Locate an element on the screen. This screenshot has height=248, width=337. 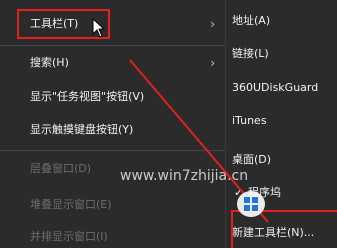
mouse-cursor-icon is located at coordinates (99, 28).